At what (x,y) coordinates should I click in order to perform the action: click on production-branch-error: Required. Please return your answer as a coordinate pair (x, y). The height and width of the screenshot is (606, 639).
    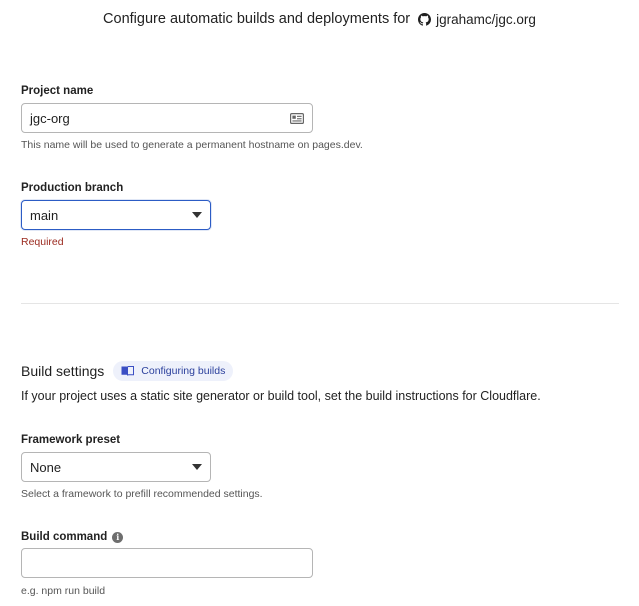
    Looking at the image, I should click on (42, 242).